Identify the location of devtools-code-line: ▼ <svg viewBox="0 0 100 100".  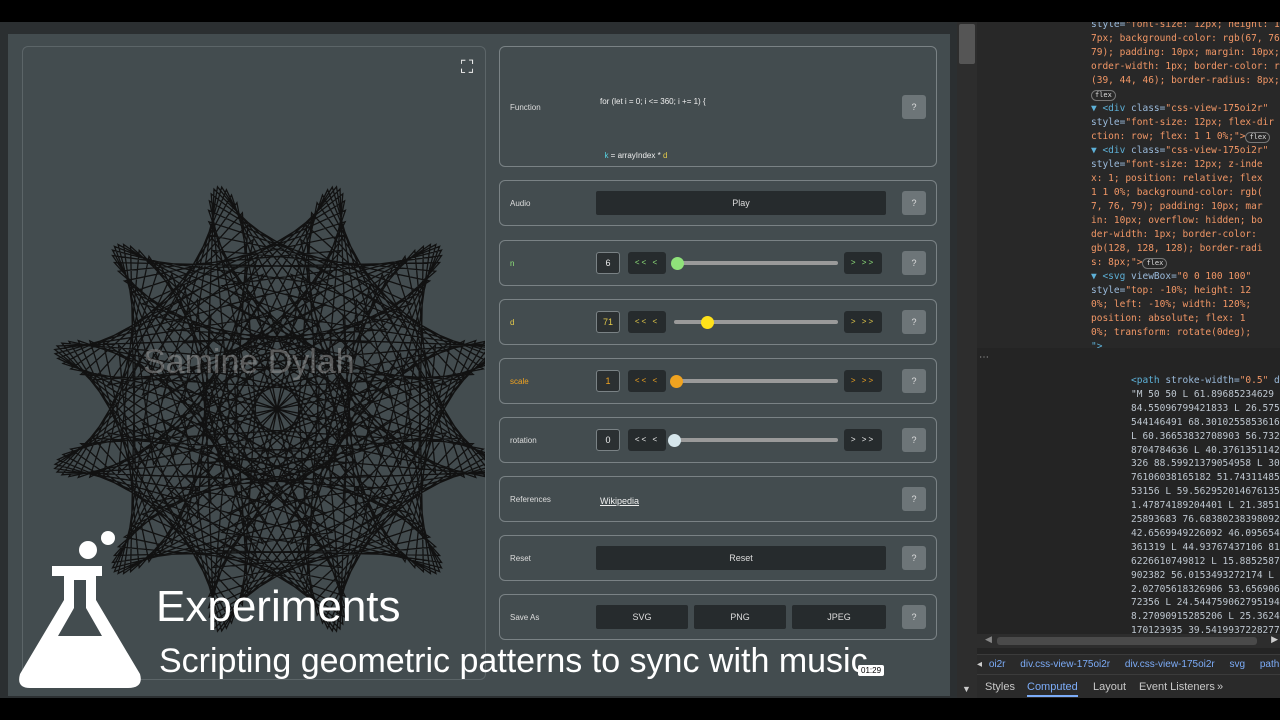
(1171, 277).